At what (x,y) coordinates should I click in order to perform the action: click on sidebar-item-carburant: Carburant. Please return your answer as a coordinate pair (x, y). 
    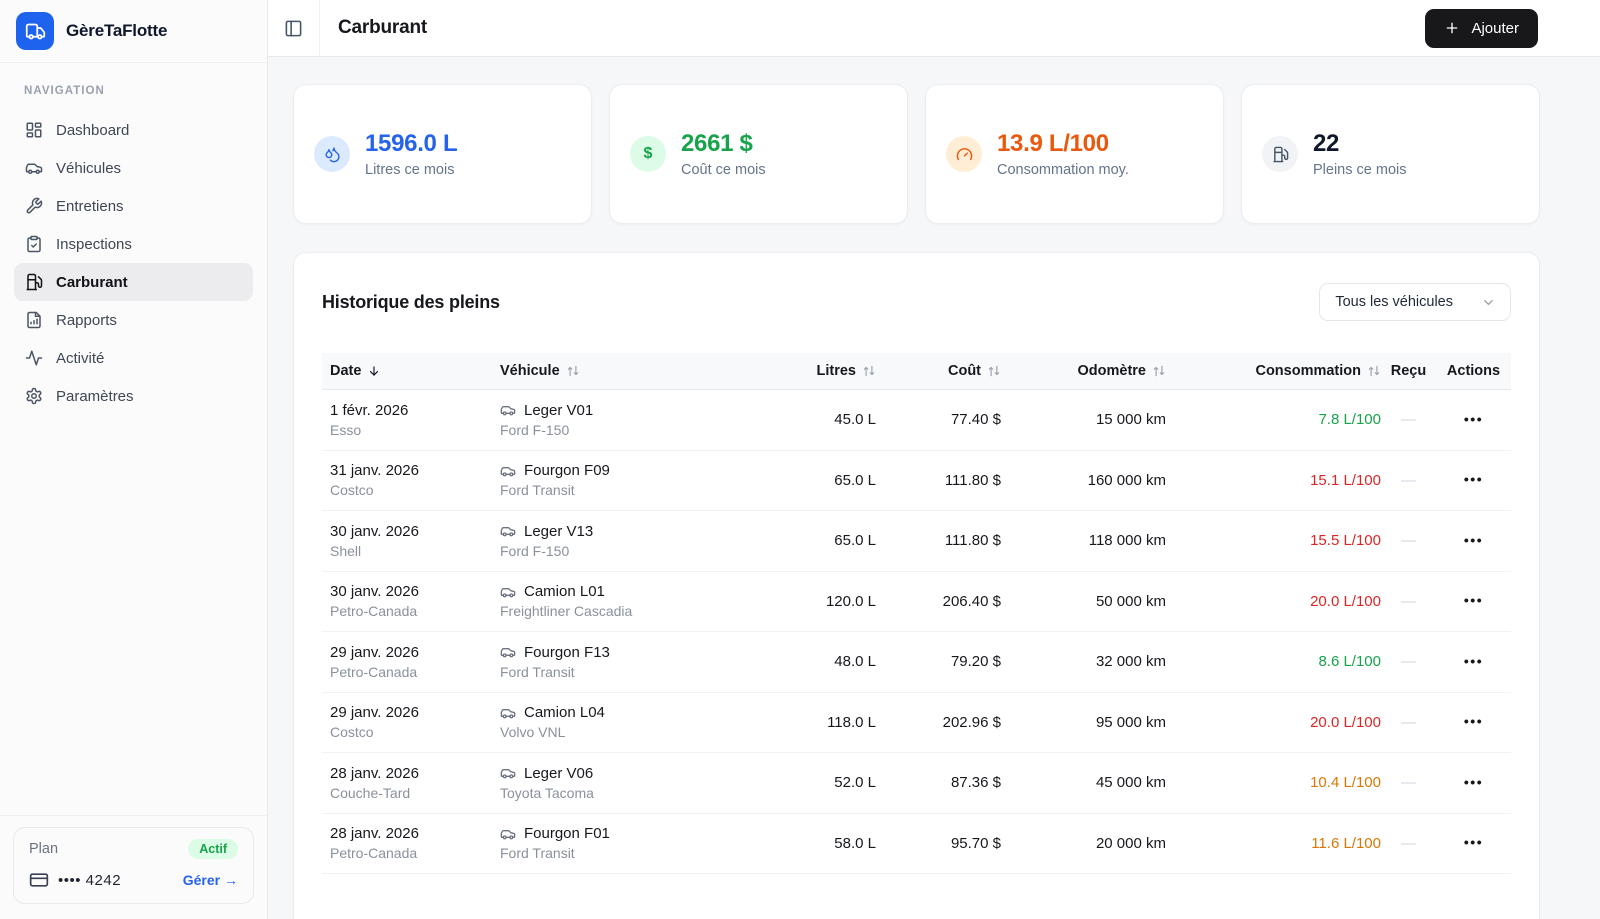
    Looking at the image, I should click on (133, 282).